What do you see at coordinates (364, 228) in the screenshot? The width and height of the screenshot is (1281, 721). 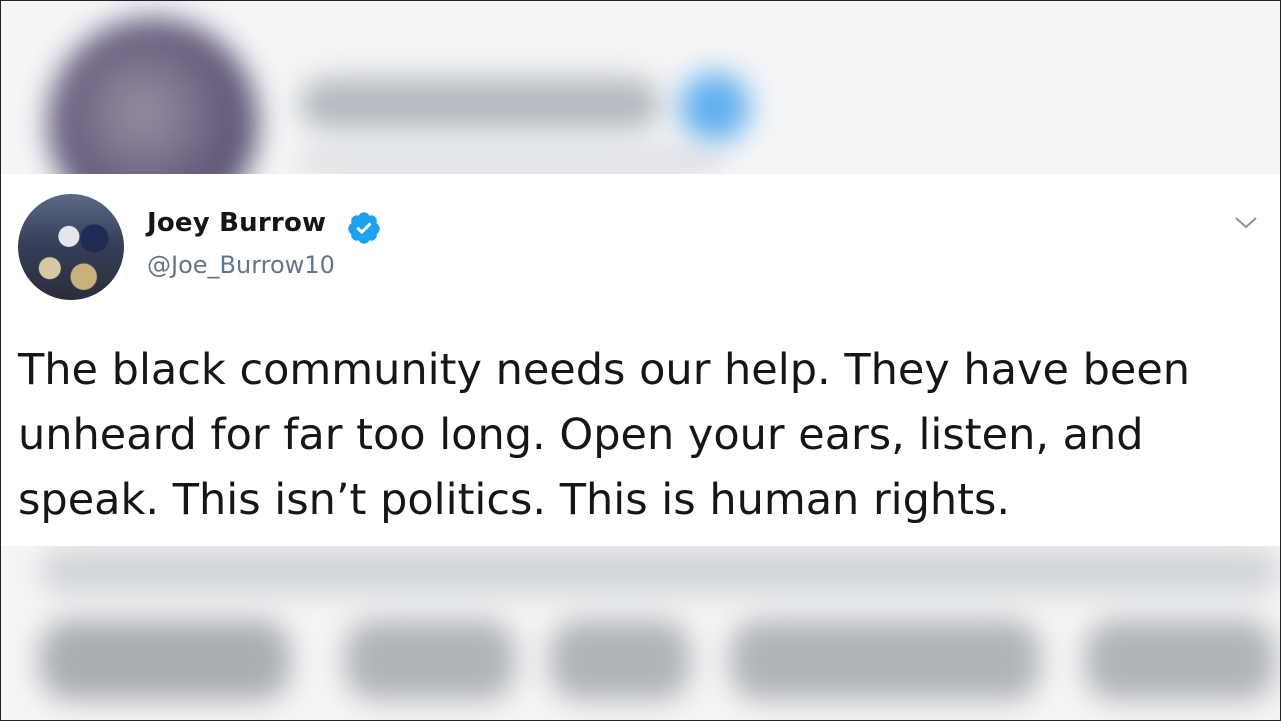 I see `verified-badge-icon` at bounding box center [364, 228].